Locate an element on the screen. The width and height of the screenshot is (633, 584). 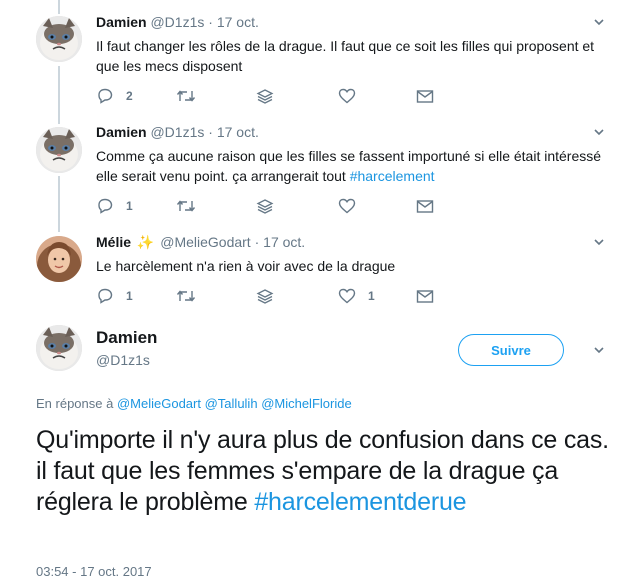
like-button: 1 is located at coordinates (356, 296).